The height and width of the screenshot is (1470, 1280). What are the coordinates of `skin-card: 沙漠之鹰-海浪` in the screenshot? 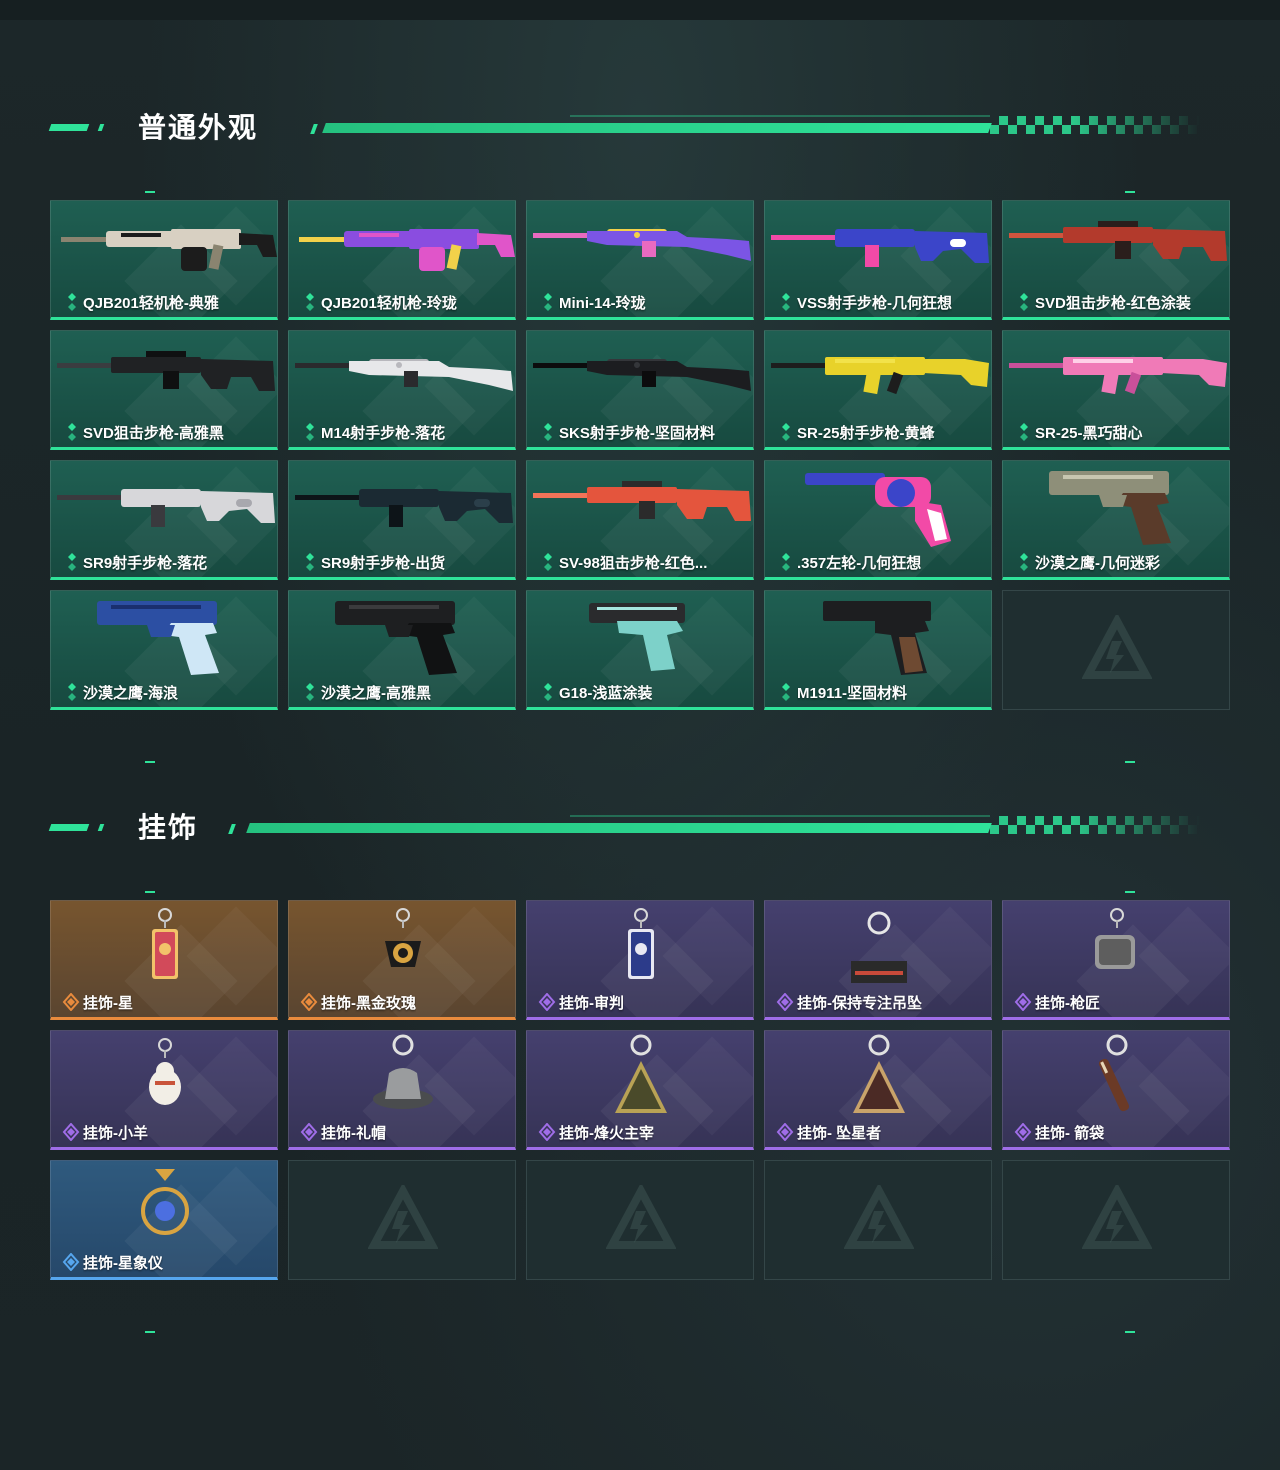 It's located at (164, 650).